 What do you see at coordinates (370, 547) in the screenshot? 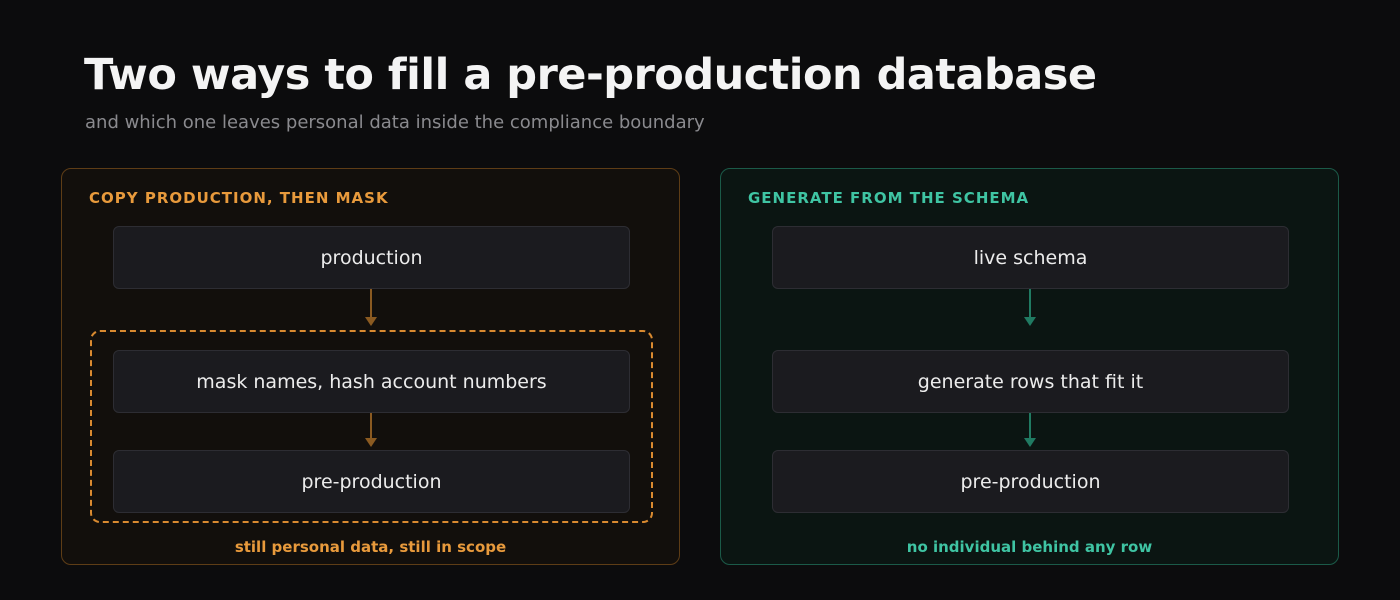
I see `panel-note: still personal data, still in scope` at bounding box center [370, 547].